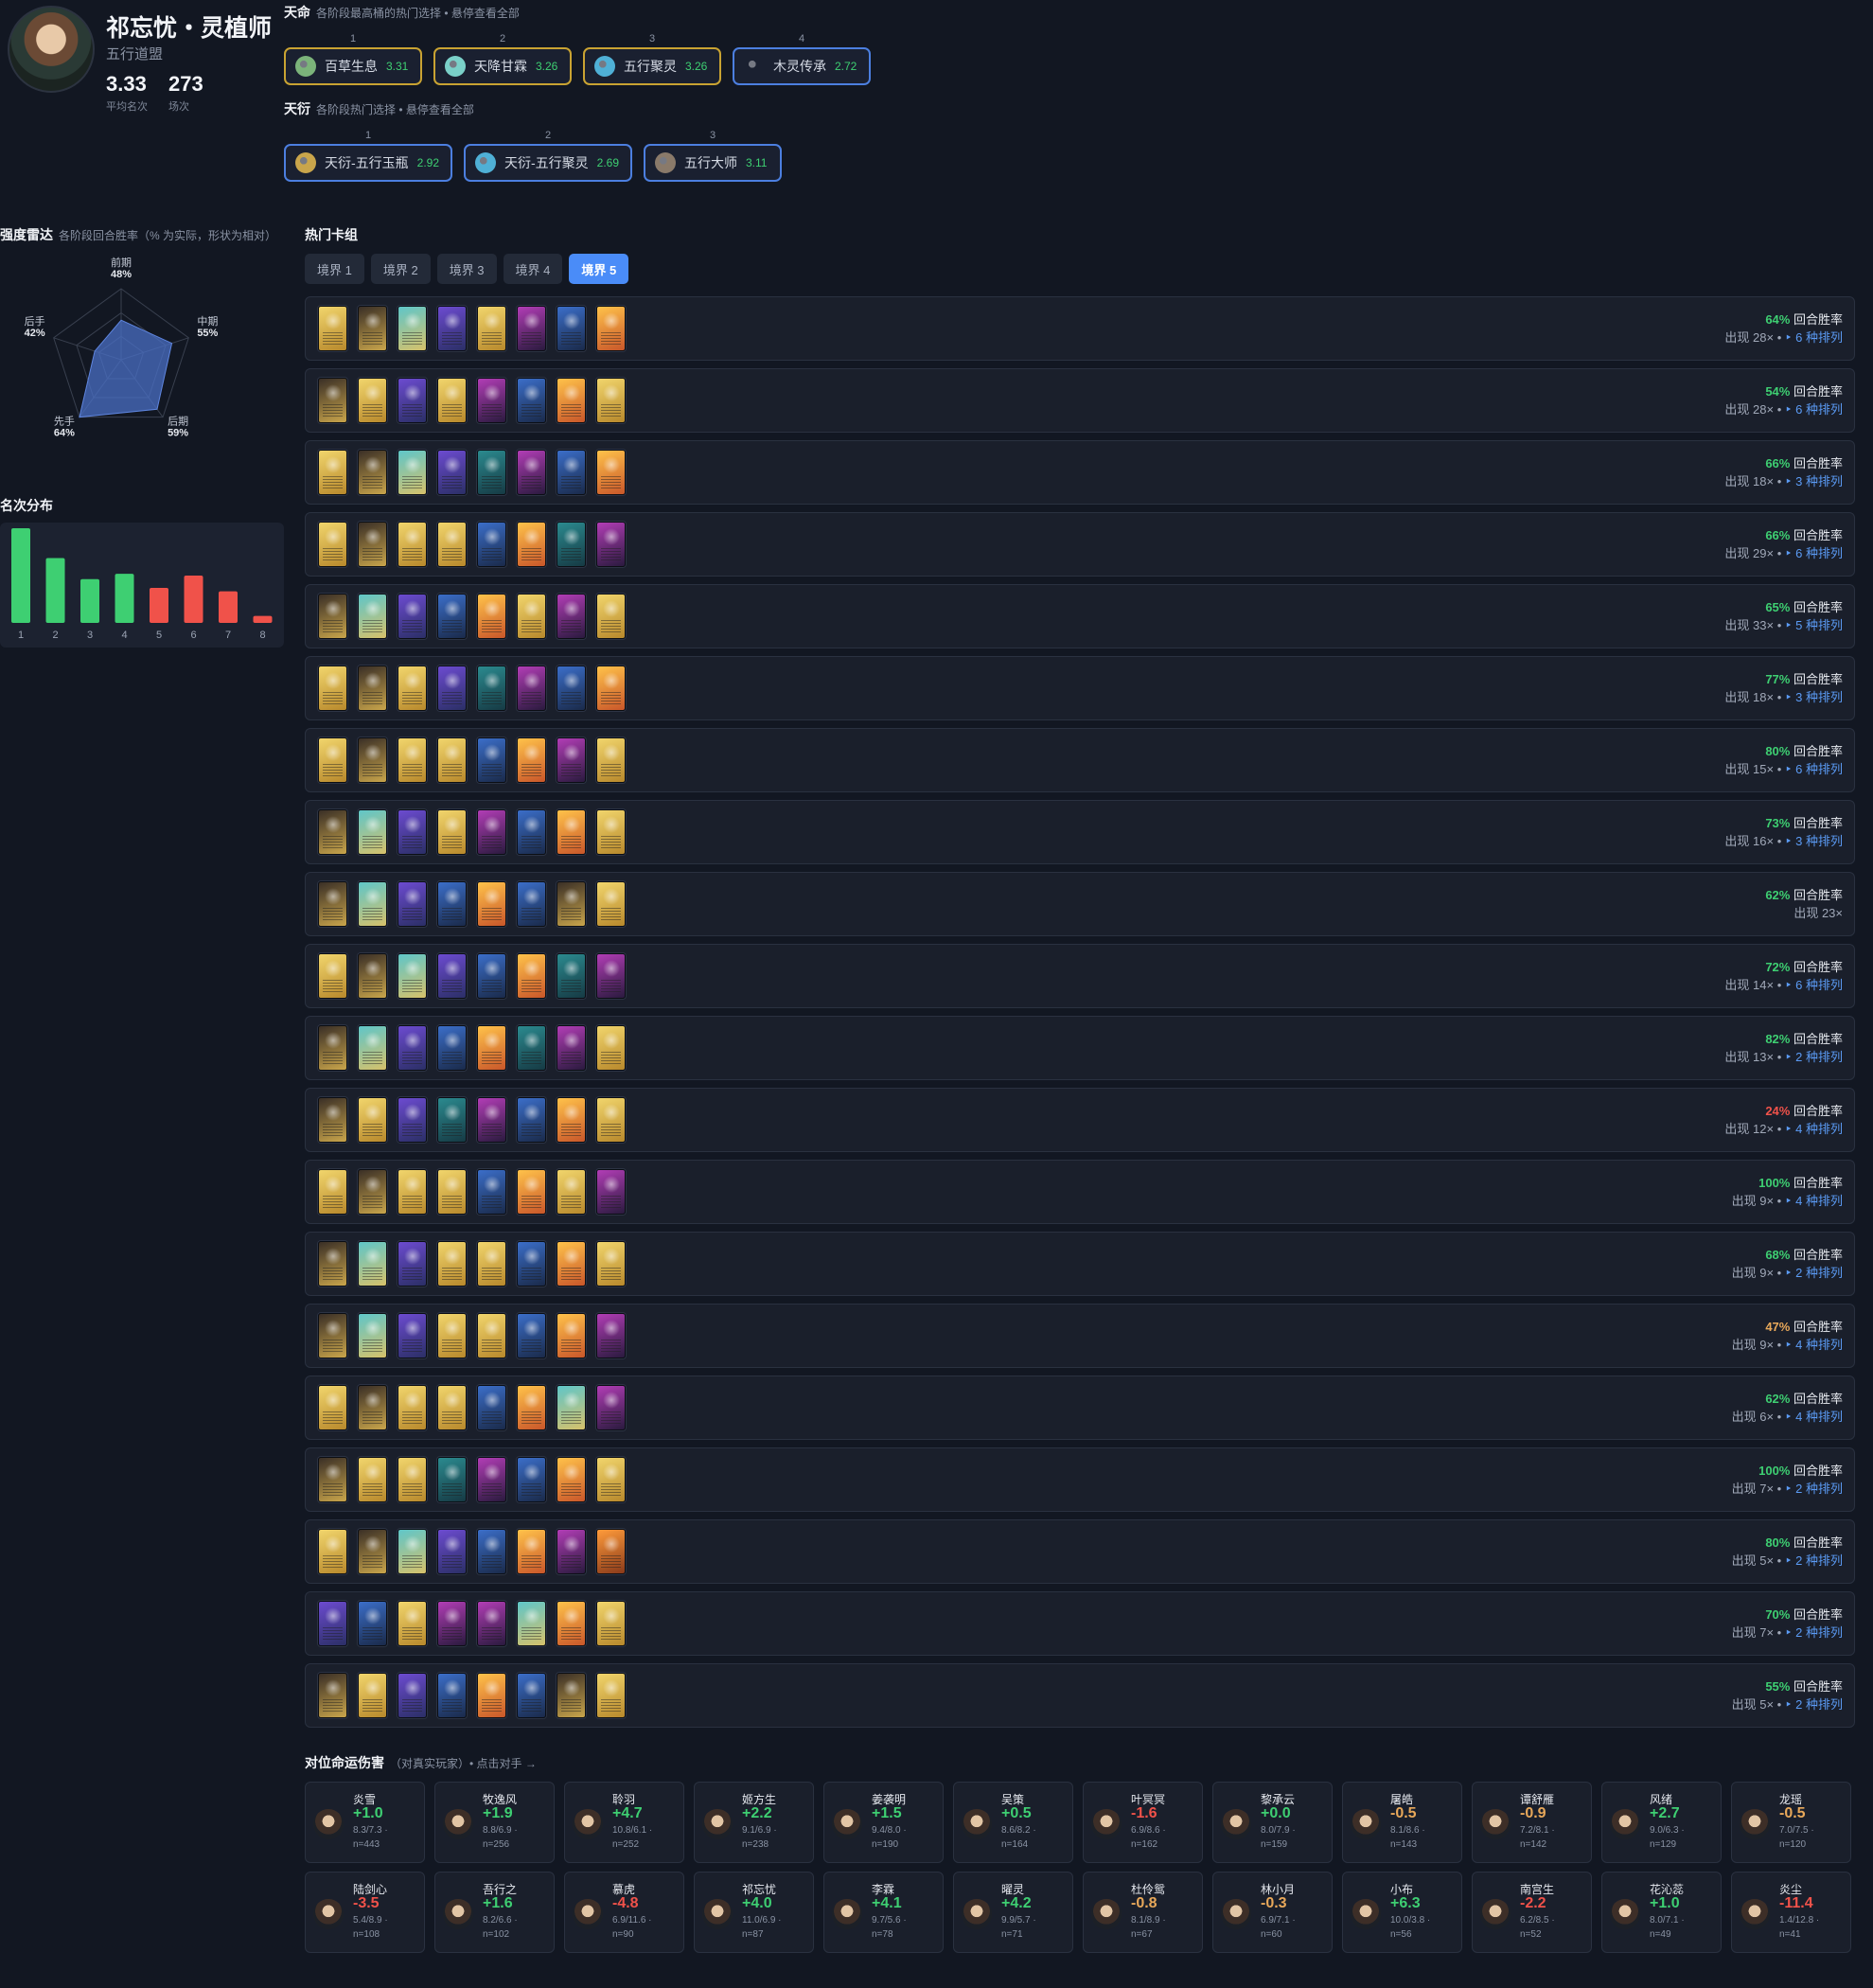  What do you see at coordinates (624, 1912) in the screenshot?
I see `matchup-card: 慕虎 -4.8 6.9/11.6 · n=90` at bounding box center [624, 1912].